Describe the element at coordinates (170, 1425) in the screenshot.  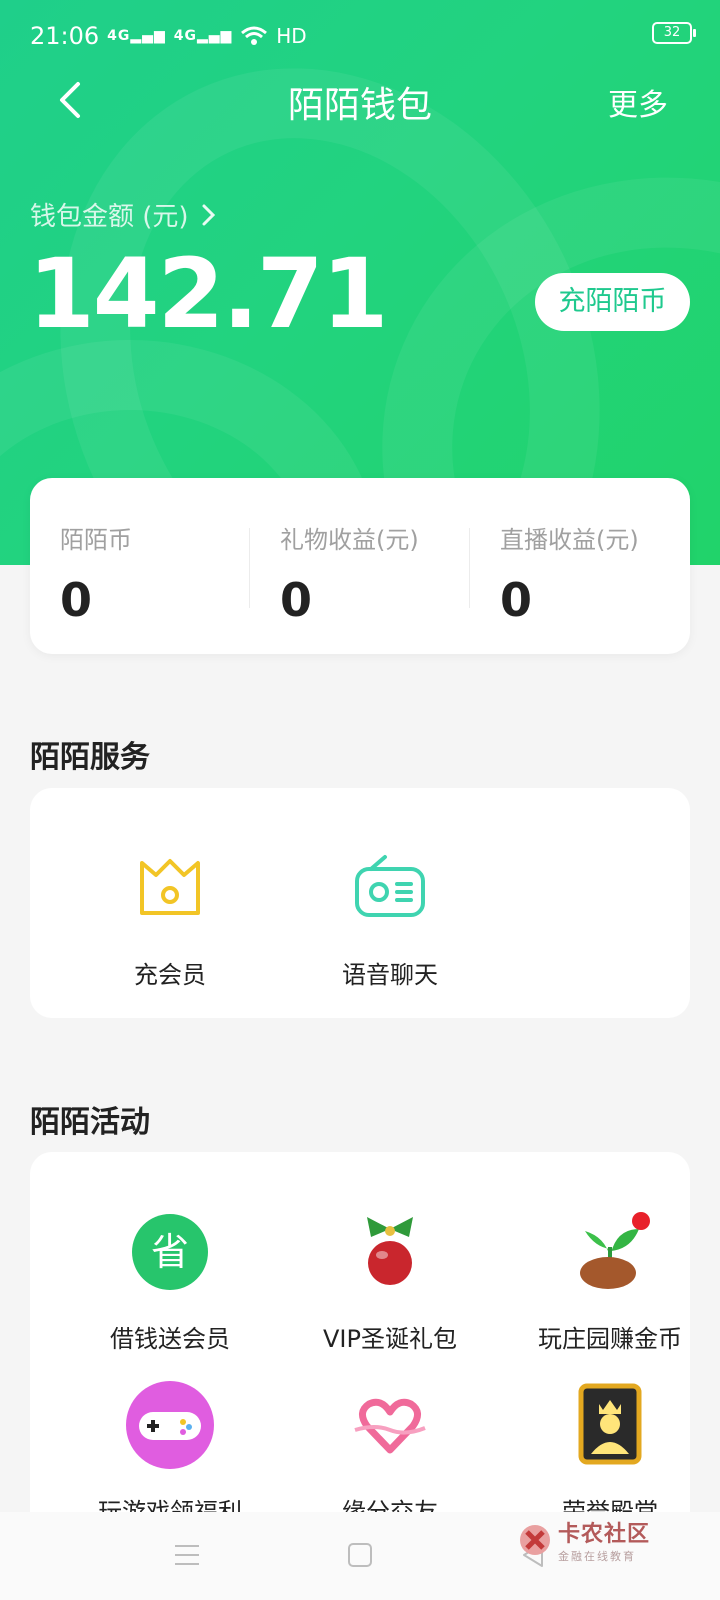
I see `gamepad-icon` at that location.